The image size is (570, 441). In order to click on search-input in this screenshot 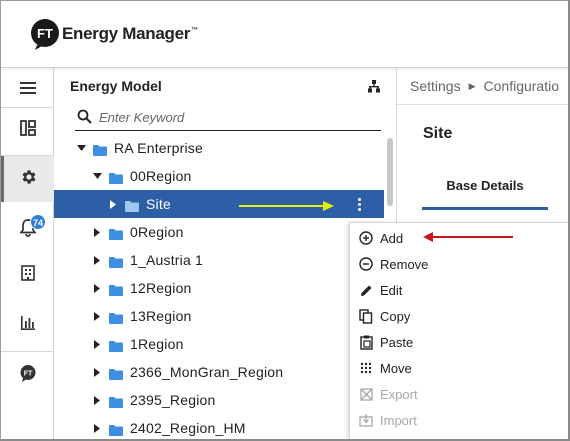, I will do `click(234, 117)`.